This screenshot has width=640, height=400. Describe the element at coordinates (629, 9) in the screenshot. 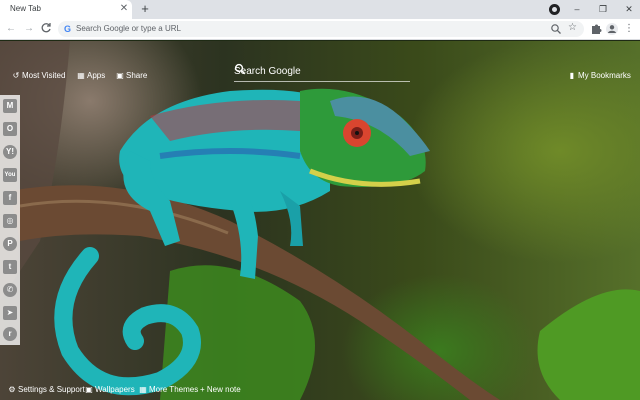

I see `close-window-button: ✕` at that location.